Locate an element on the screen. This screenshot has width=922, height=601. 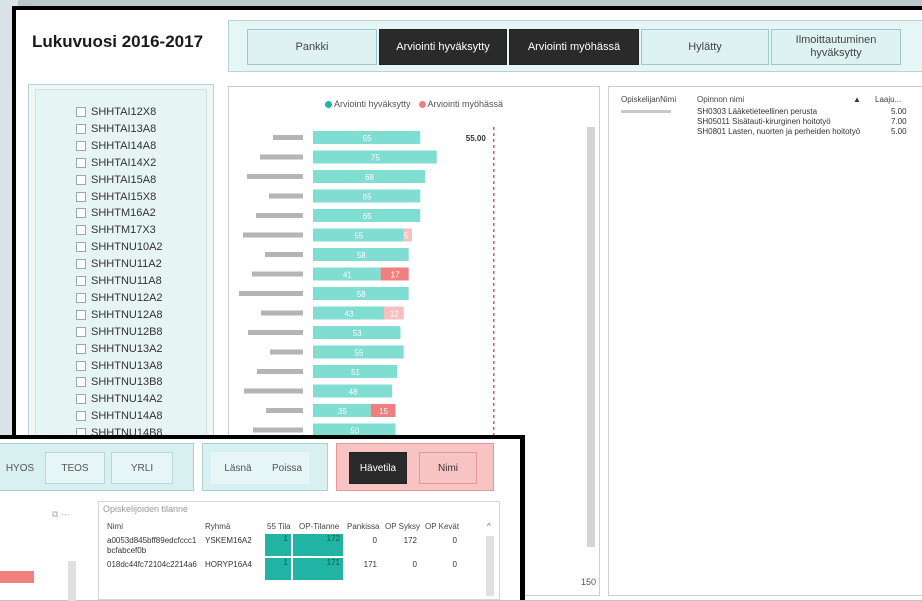
col-55-tila: 55 Tila is located at coordinates (279, 526).